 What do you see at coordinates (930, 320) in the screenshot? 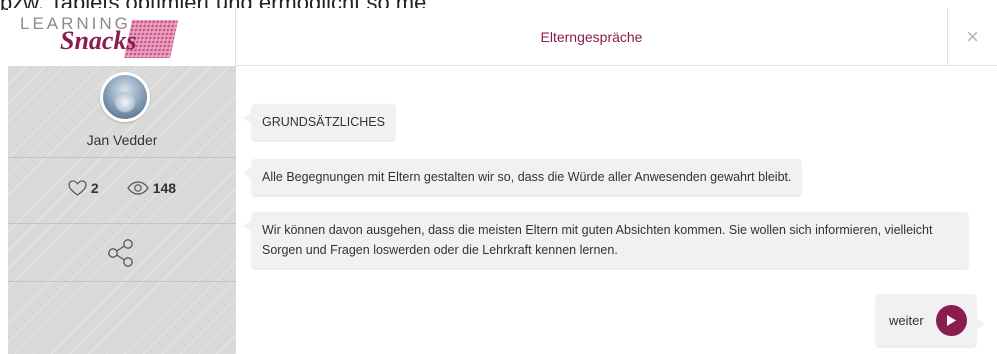
I see `continue-button: weiter` at bounding box center [930, 320].